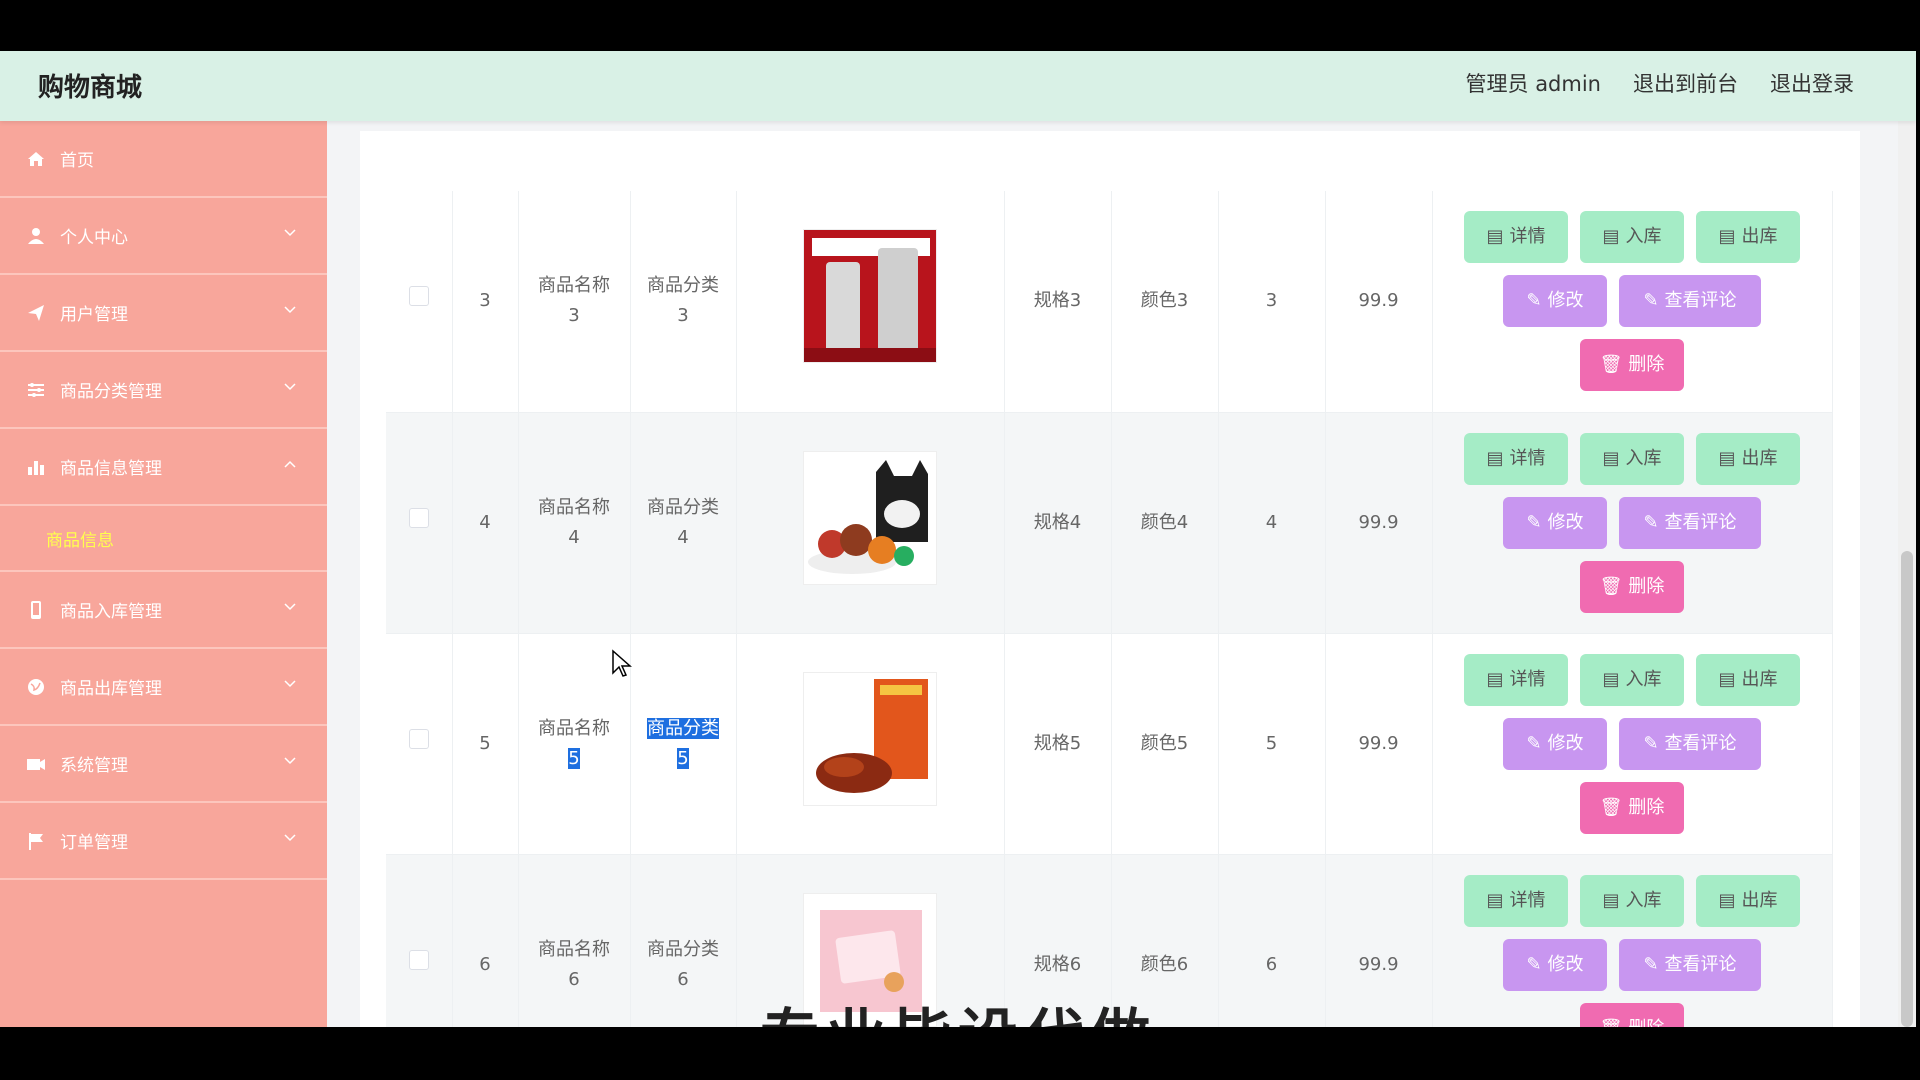  Describe the element at coordinates (958, 1008) in the screenshot. I see `watermark-text: 专业毕设代做` at that location.